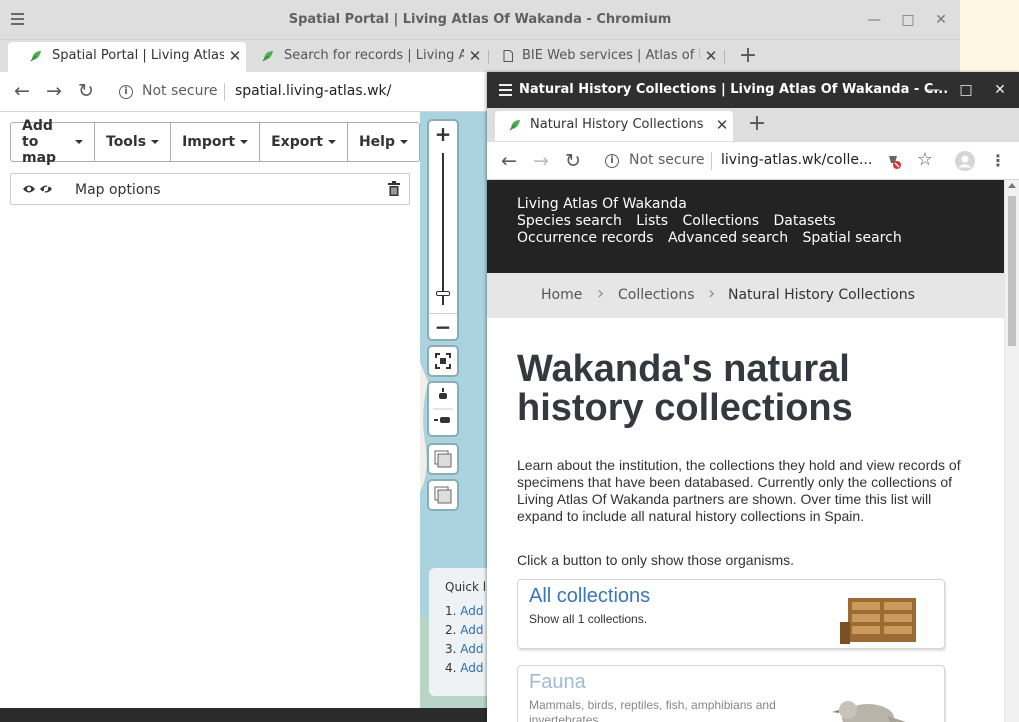 The height and width of the screenshot is (722, 1019). I want to click on nav-spatial-search: Spatial search, so click(852, 238).